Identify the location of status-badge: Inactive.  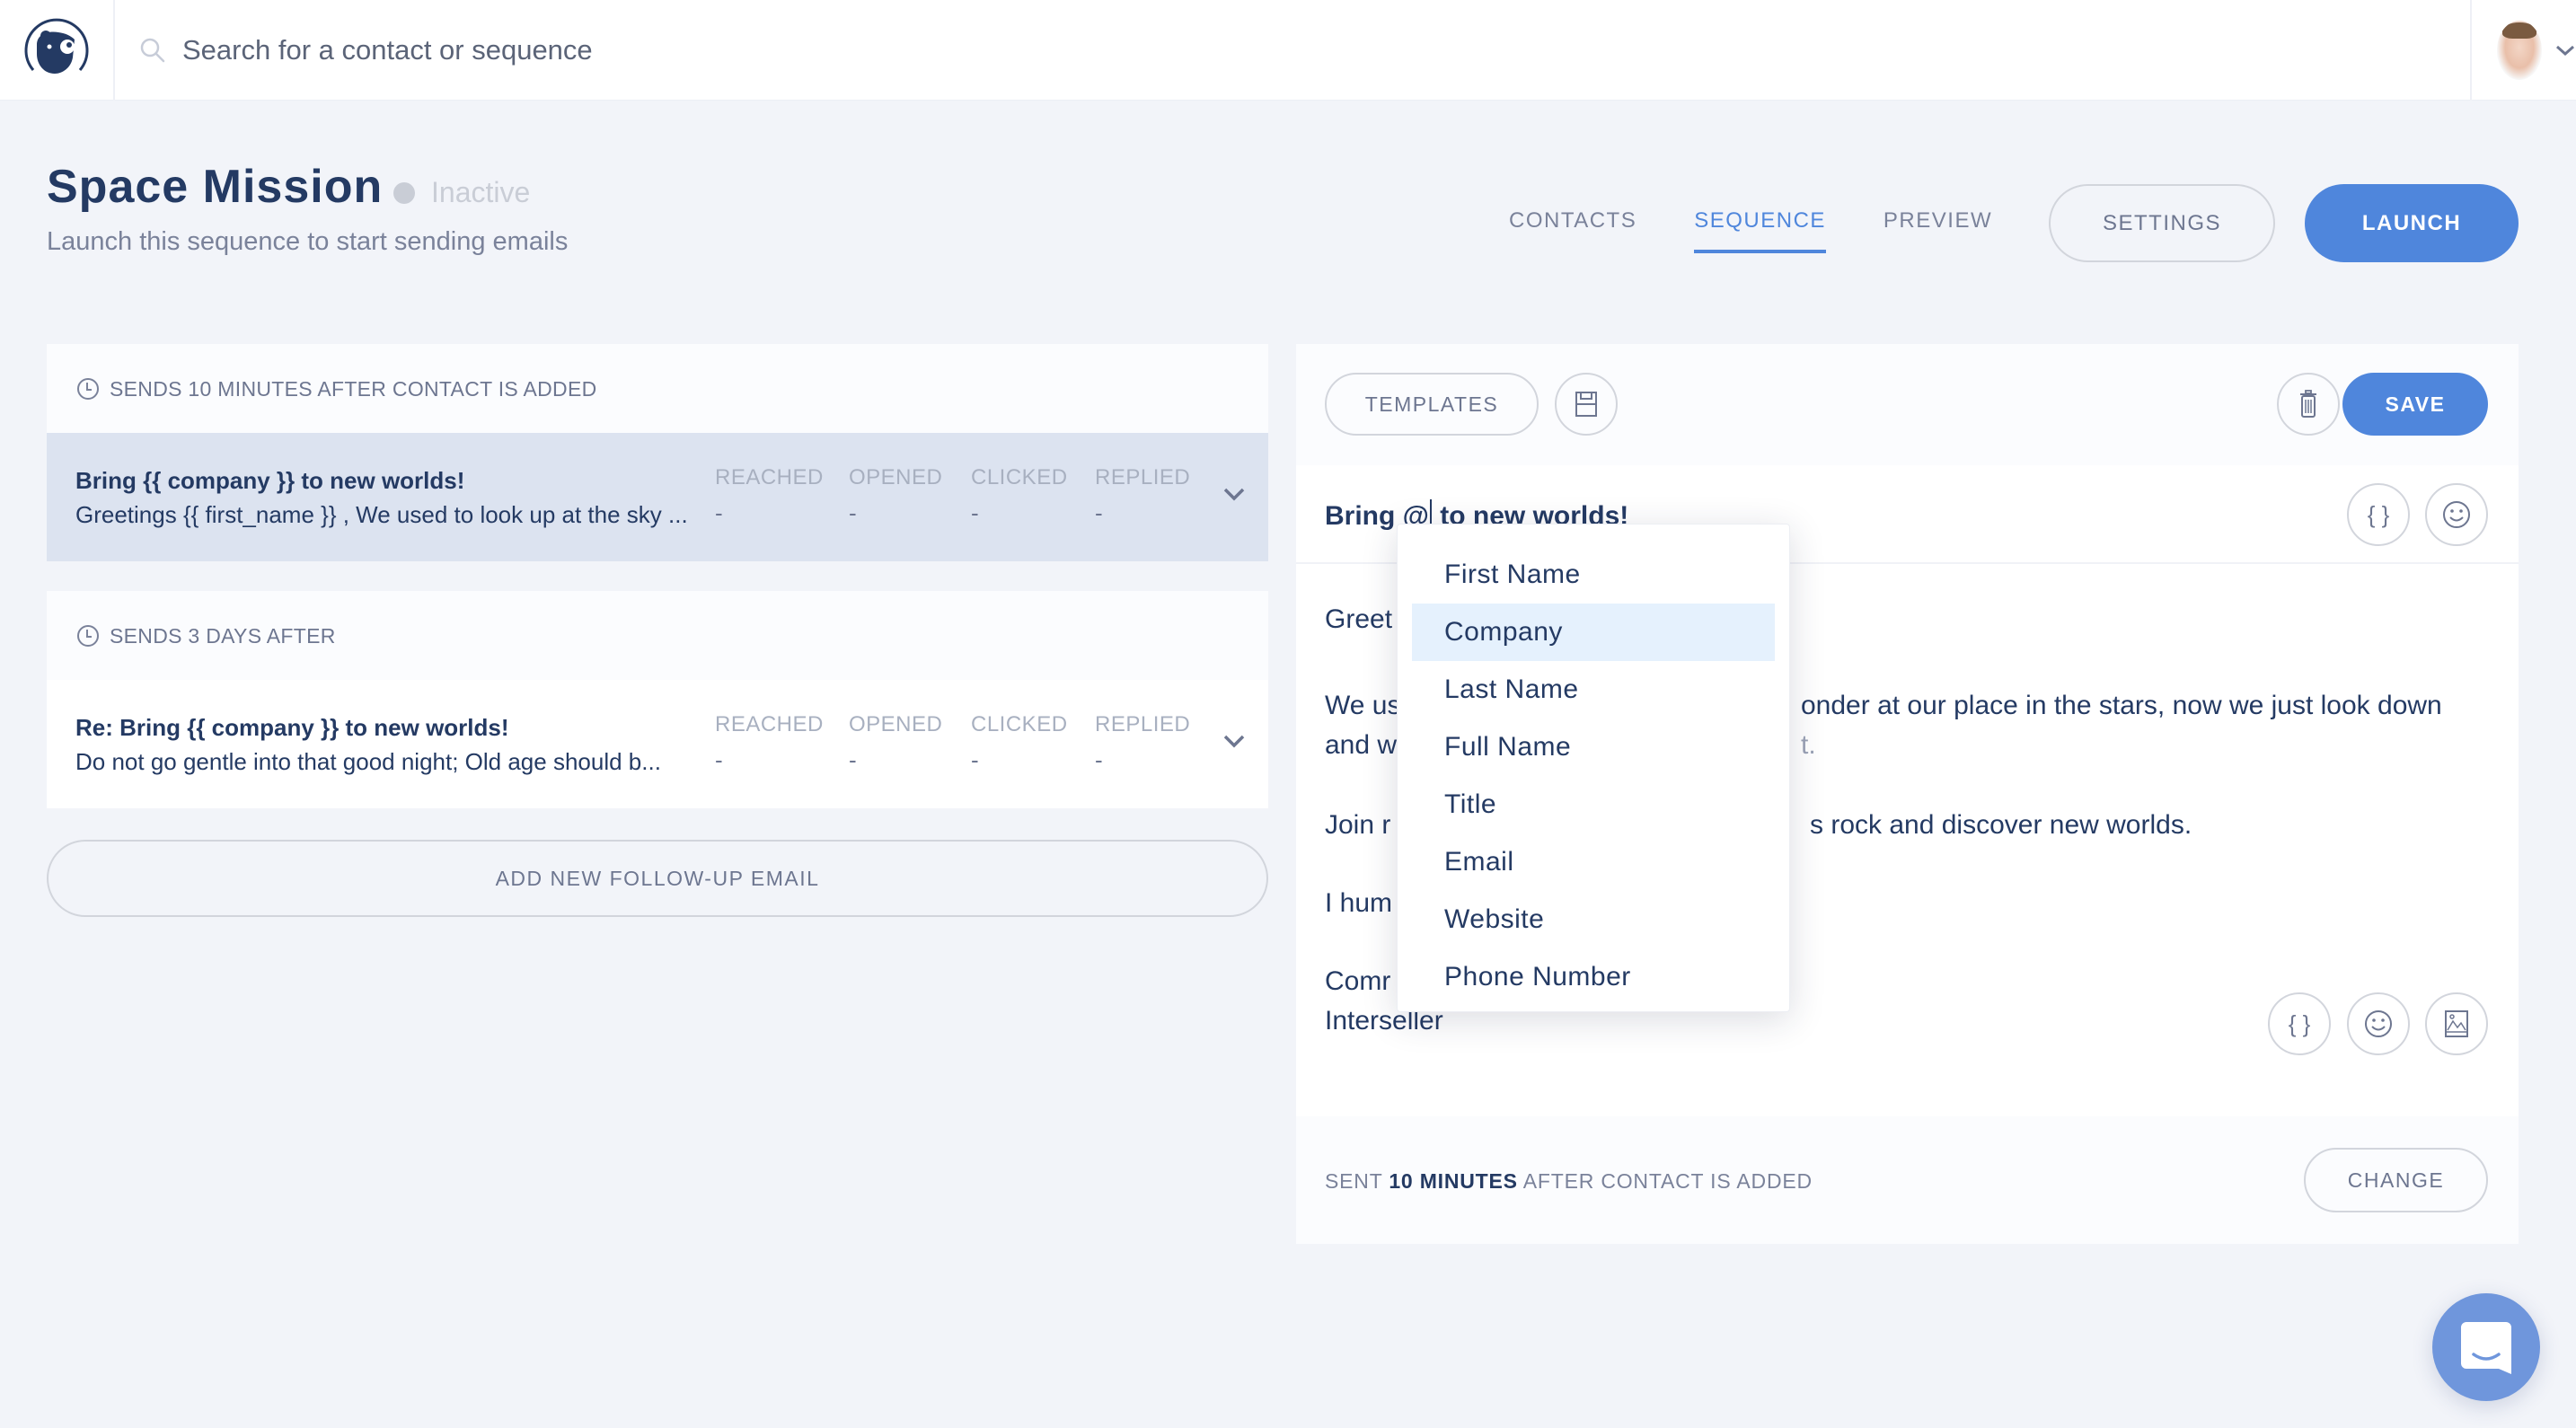
(461, 192).